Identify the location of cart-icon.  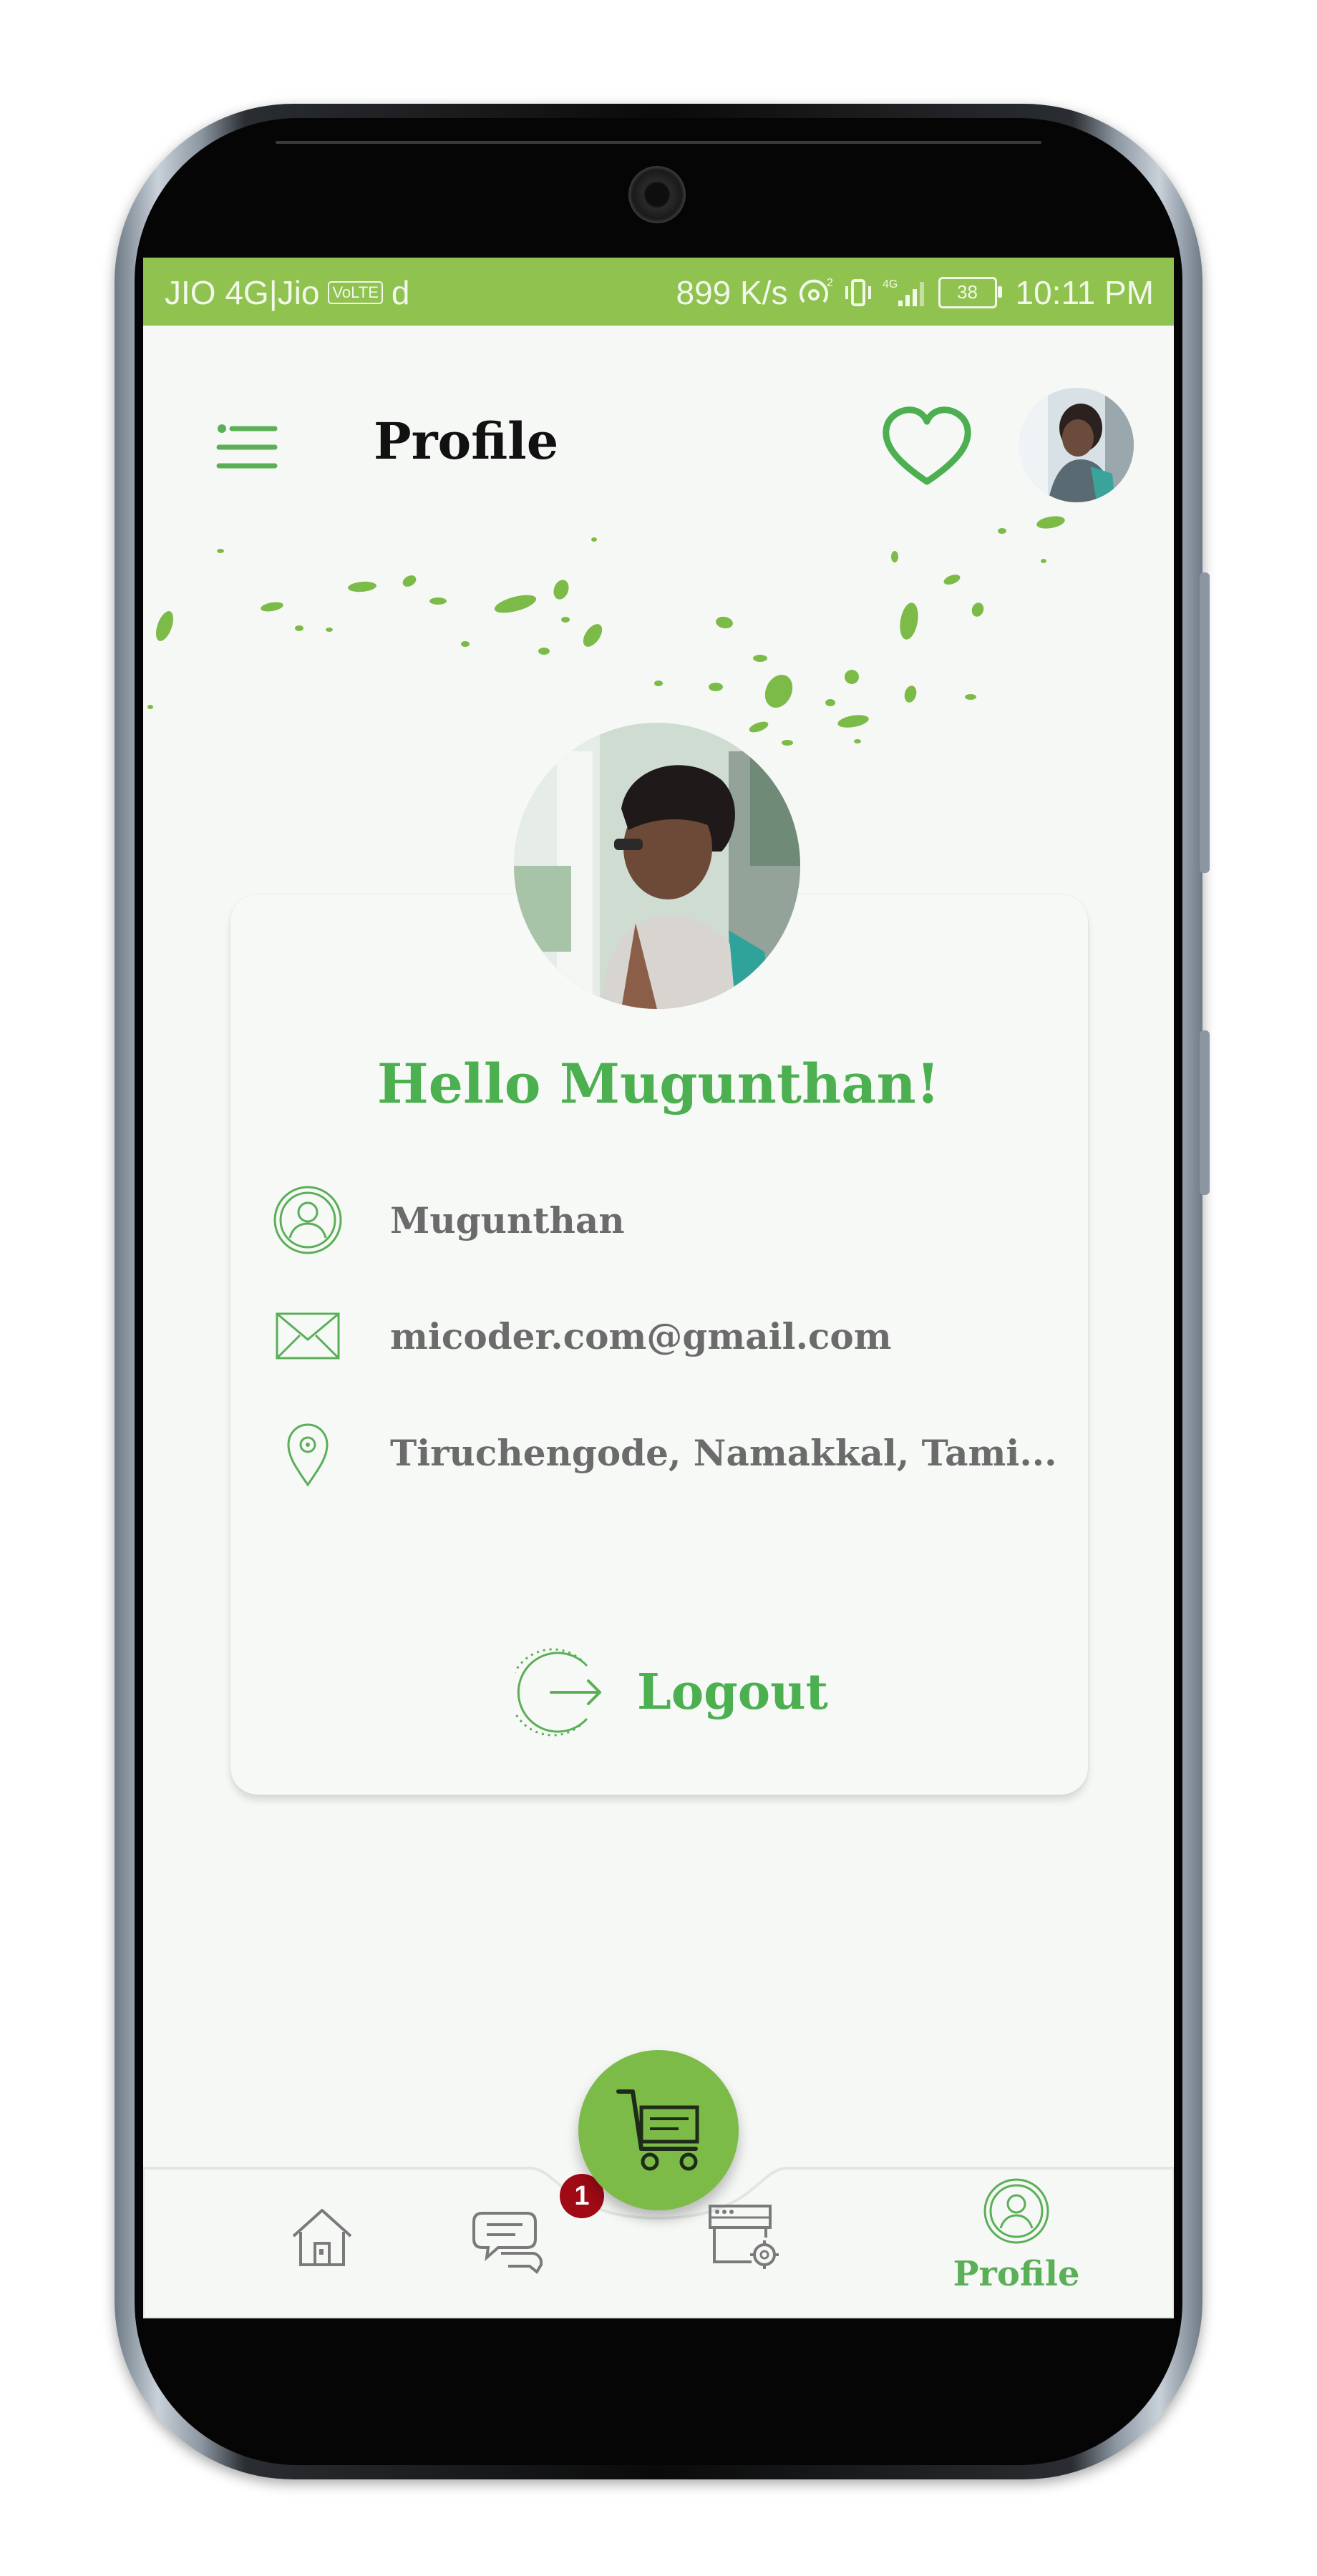
(657, 2130).